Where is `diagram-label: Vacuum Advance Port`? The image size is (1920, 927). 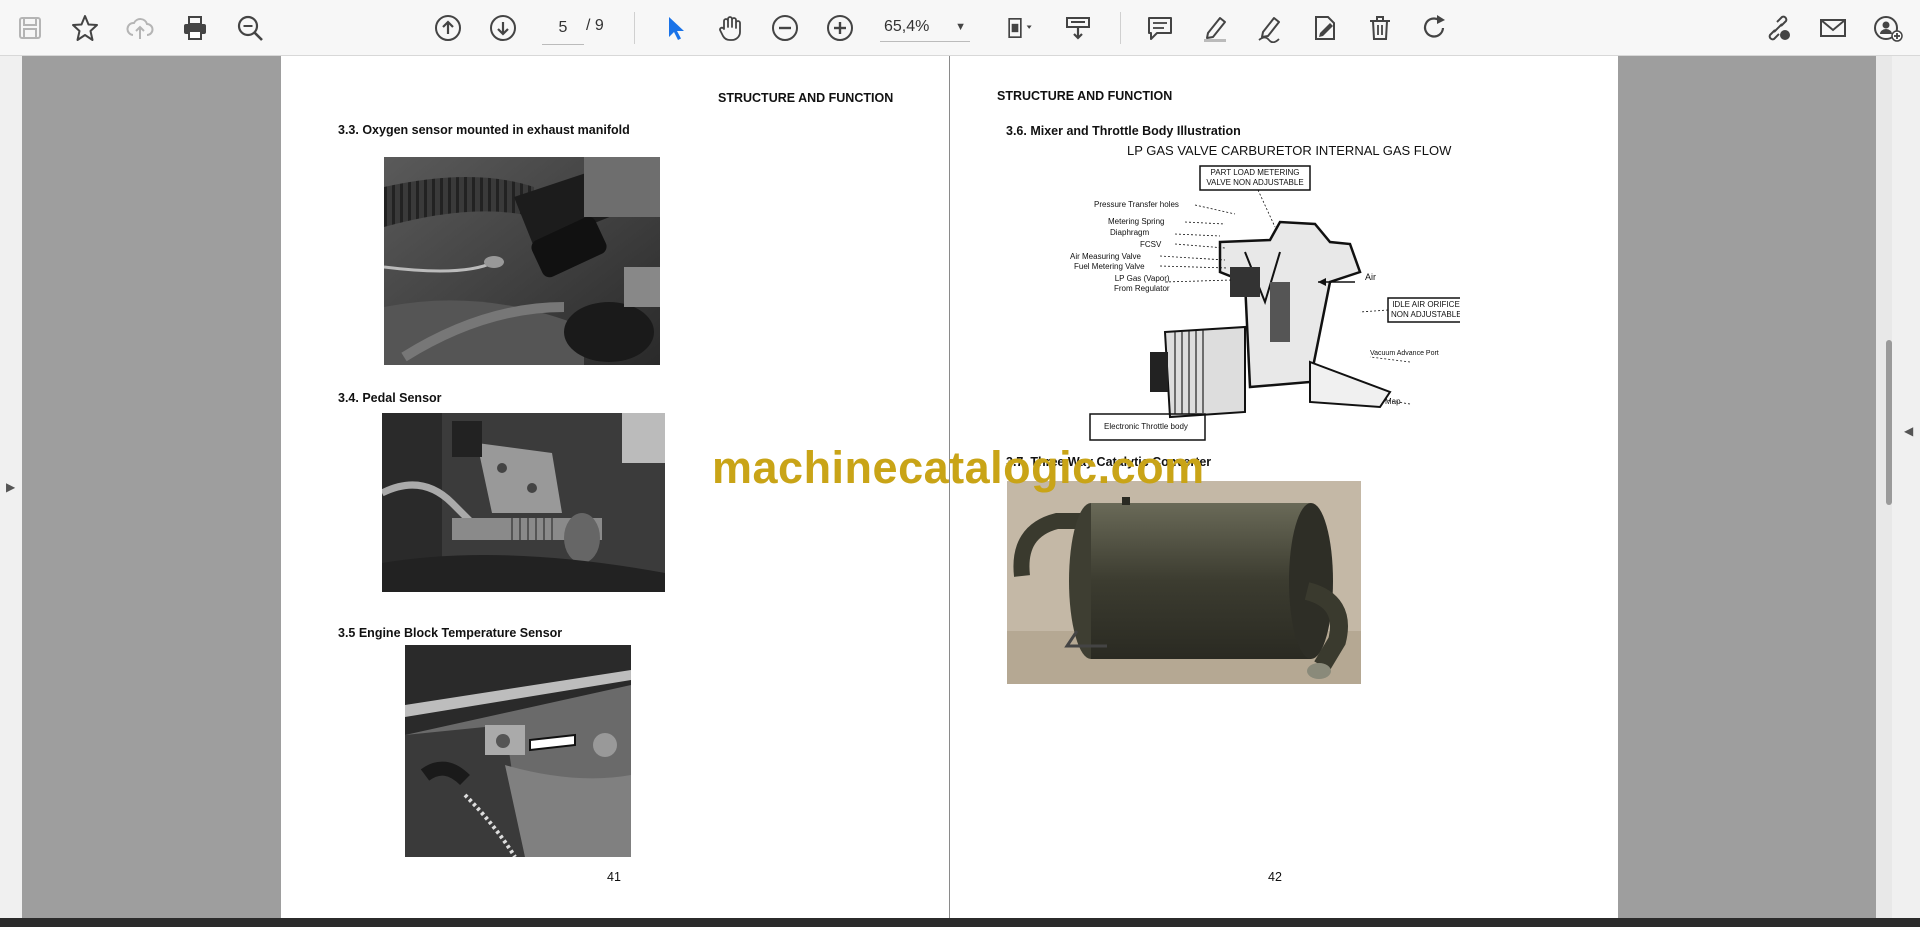 diagram-label: Vacuum Advance Port is located at coordinates (1404, 353).